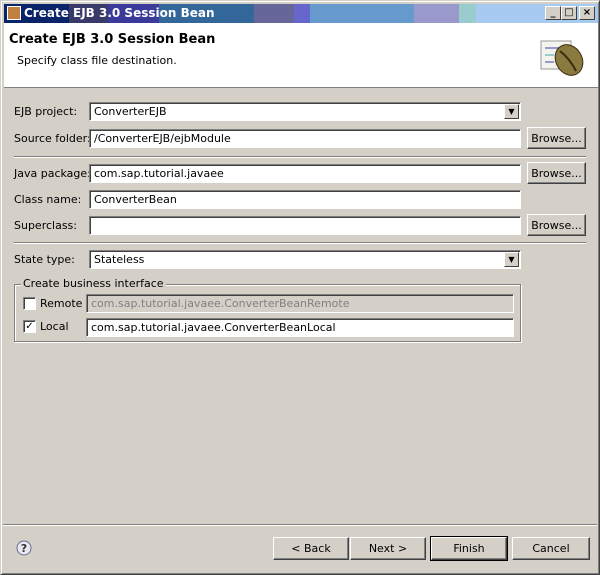 This screenshot has width=600, height=575. I want to click on next-button: Next >, so click(388, 548).